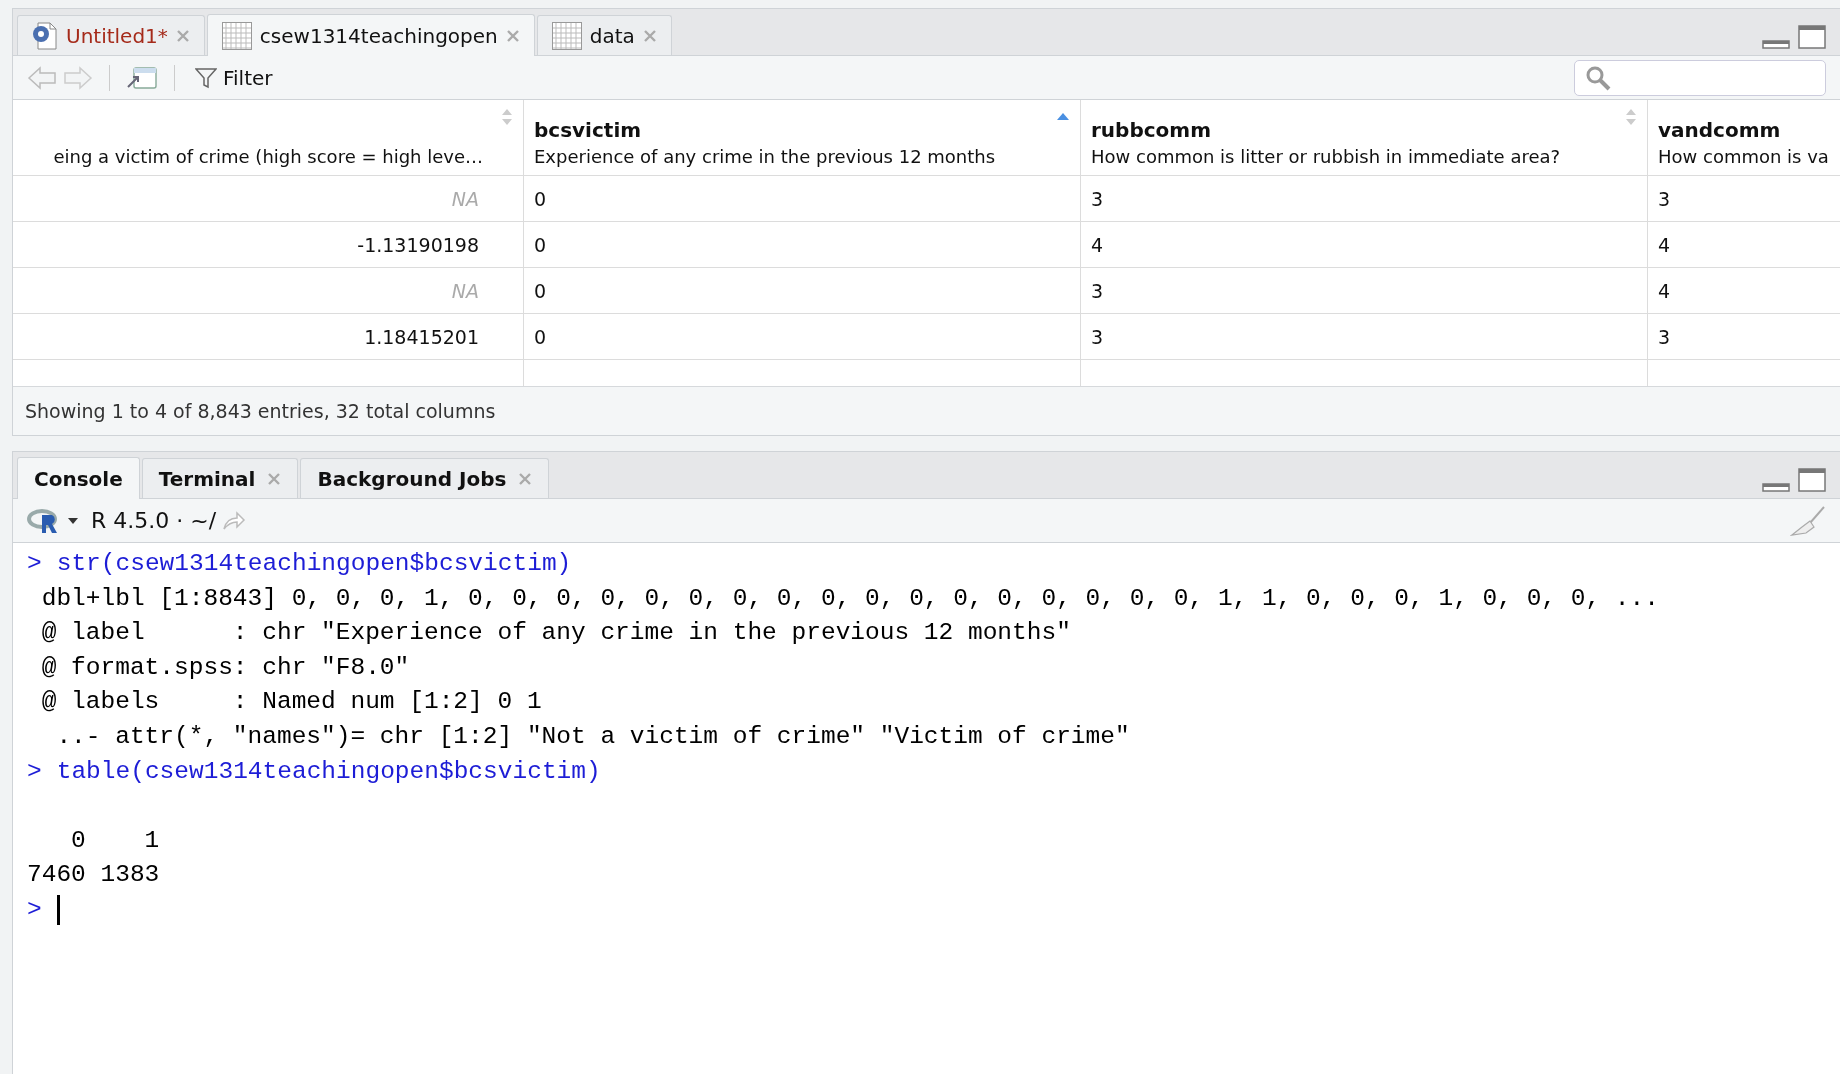  What do you see at coordinates (58, 910) in the screenshot?
I see `text-cursor` at bounding box center [58, 910].